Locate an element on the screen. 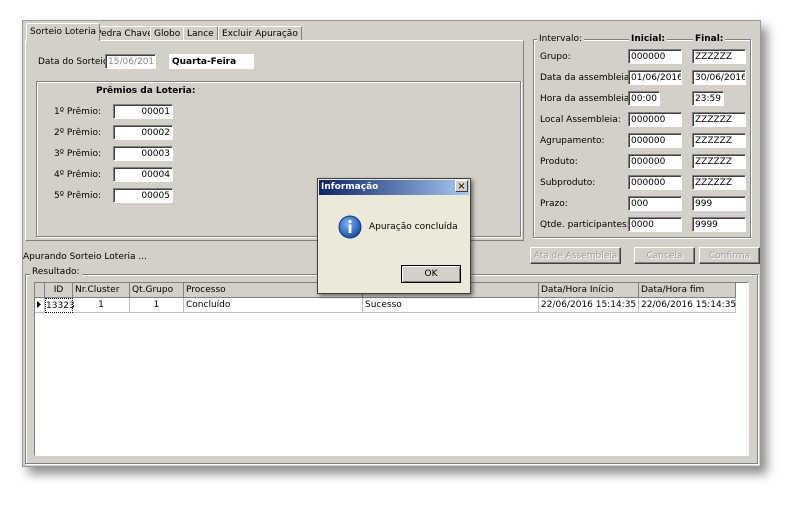  subproduto-inicial-field: 000000 is located at coordinates (655, 182).